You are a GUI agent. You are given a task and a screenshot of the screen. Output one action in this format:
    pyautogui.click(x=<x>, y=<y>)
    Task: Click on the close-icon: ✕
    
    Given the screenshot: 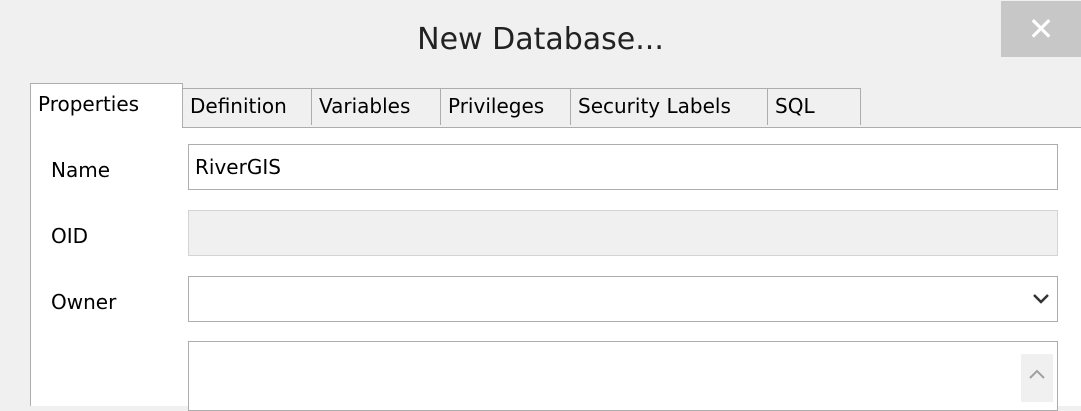 What is the action you would take?
    pyautogui.click(x=1041, y=29)
    